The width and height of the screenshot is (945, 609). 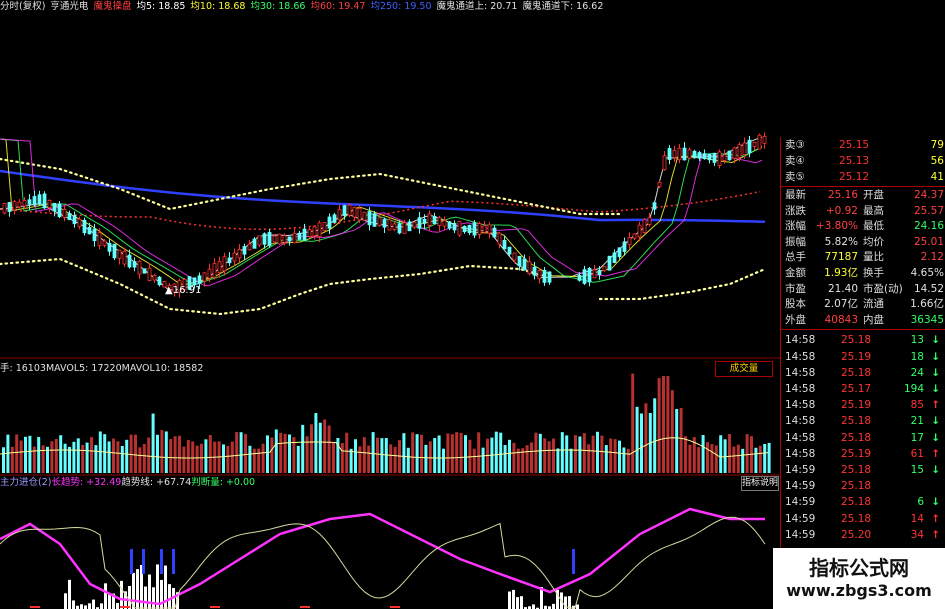 What do you see at coordinates (927, 304) in the screenshot?
I see `stat-value: 1.66亿` at bounding box center [927, 304].